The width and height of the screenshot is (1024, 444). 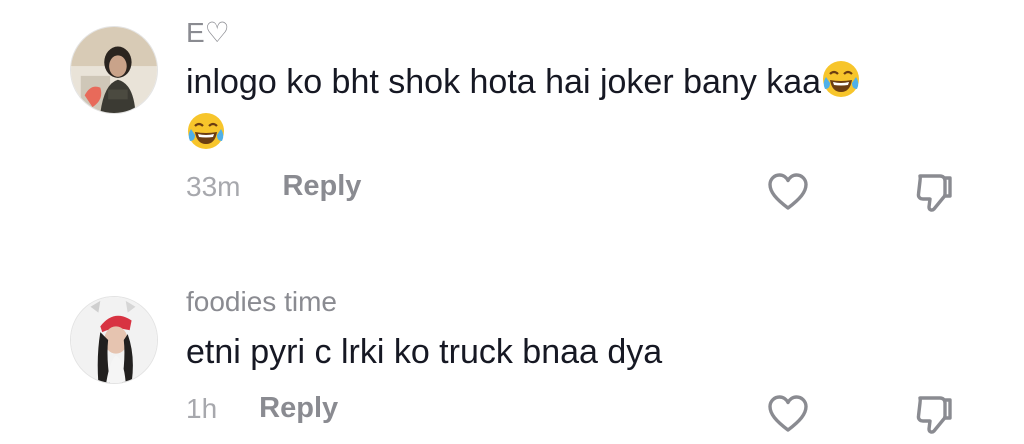 I want to click on comment-meta: 1h Reply, so click(x=262, y=408).